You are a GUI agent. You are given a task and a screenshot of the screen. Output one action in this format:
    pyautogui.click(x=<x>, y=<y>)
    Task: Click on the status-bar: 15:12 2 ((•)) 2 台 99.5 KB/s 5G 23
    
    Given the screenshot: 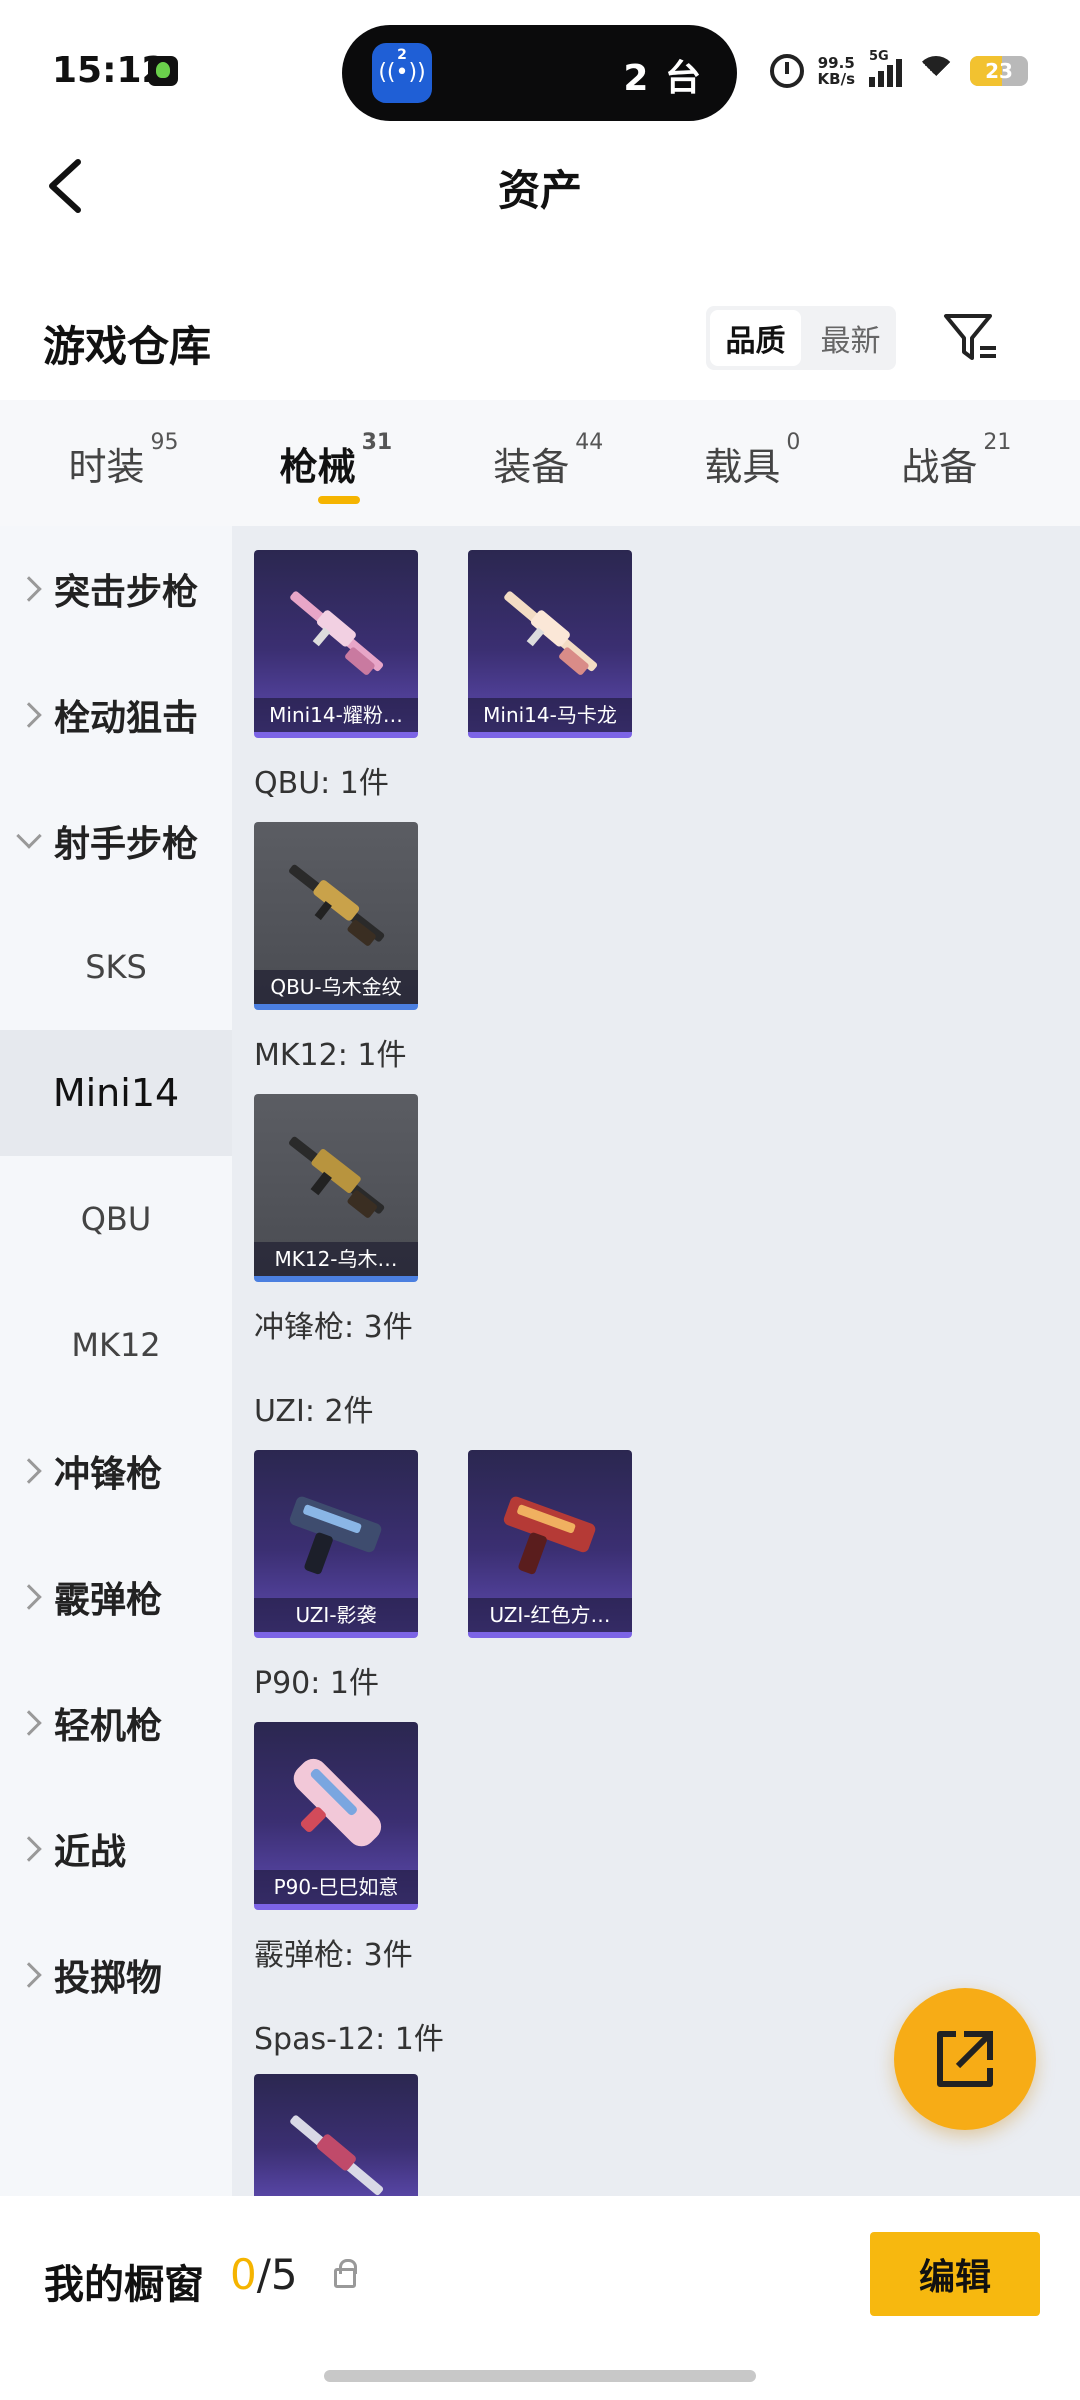 What is the action you would take?
    pyautogui.click(x=540, y=65)
    